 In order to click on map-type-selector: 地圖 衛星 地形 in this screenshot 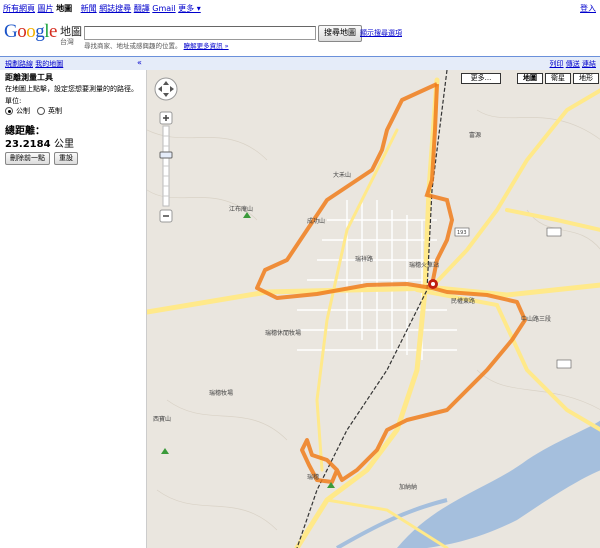, I will do `click(557, 78)`.